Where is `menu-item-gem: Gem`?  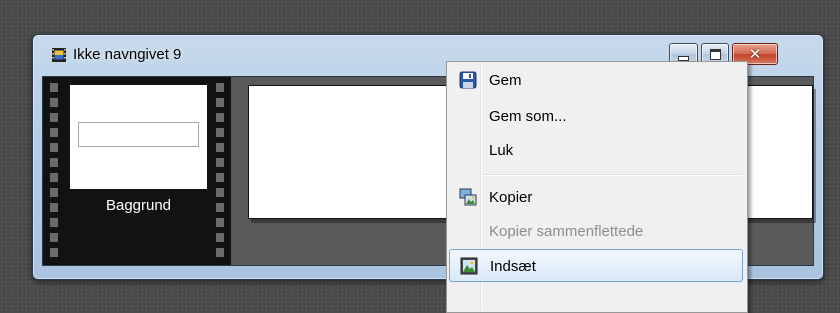 menu-item-gem: Gem is located at coordinates (596, 80).